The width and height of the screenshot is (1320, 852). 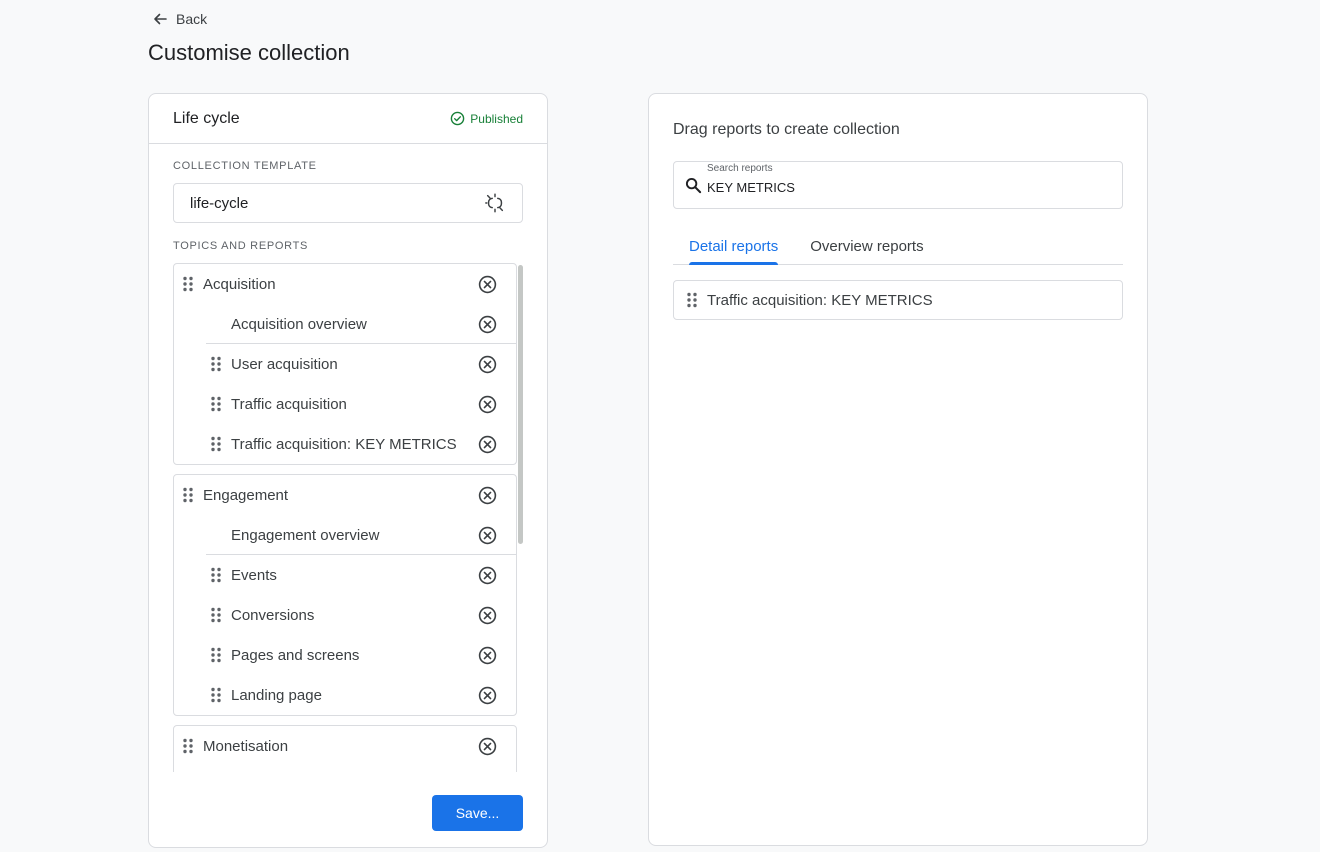 I want to click on report-row: User acquisition, so click(x=345, y=364).